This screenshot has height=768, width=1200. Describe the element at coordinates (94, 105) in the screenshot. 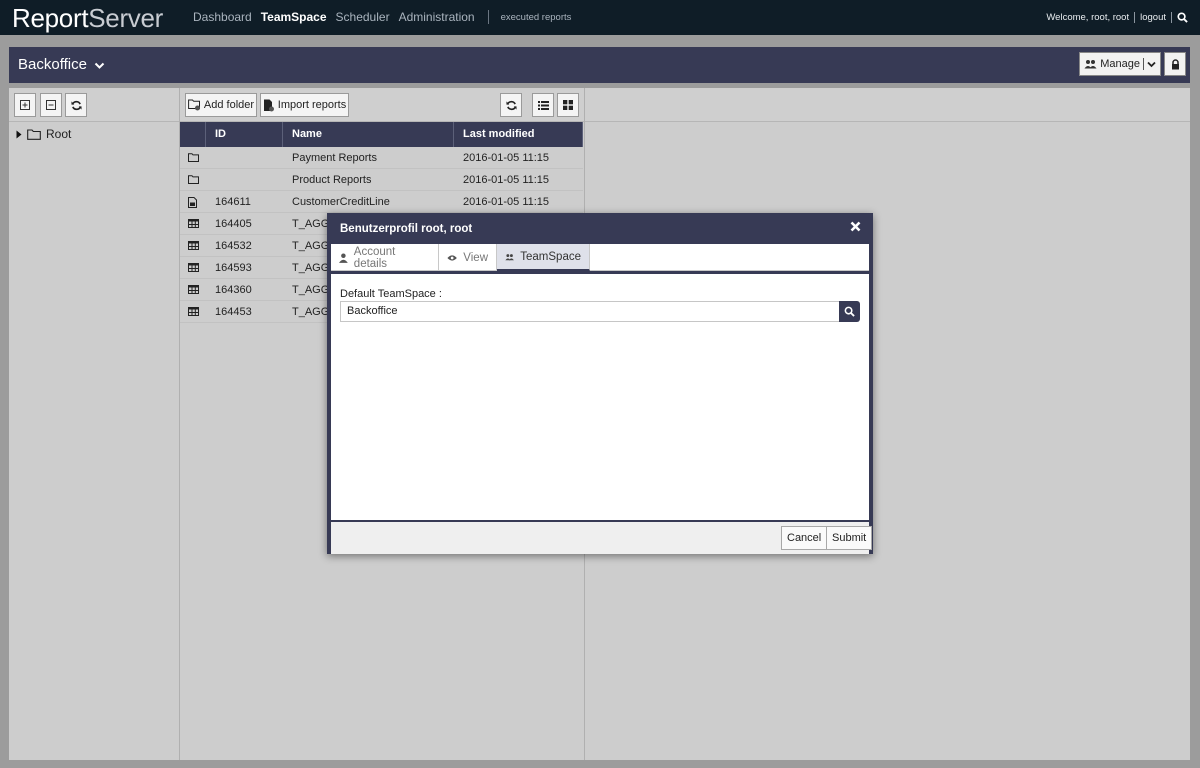

I see `tree-toolbar` at that location.